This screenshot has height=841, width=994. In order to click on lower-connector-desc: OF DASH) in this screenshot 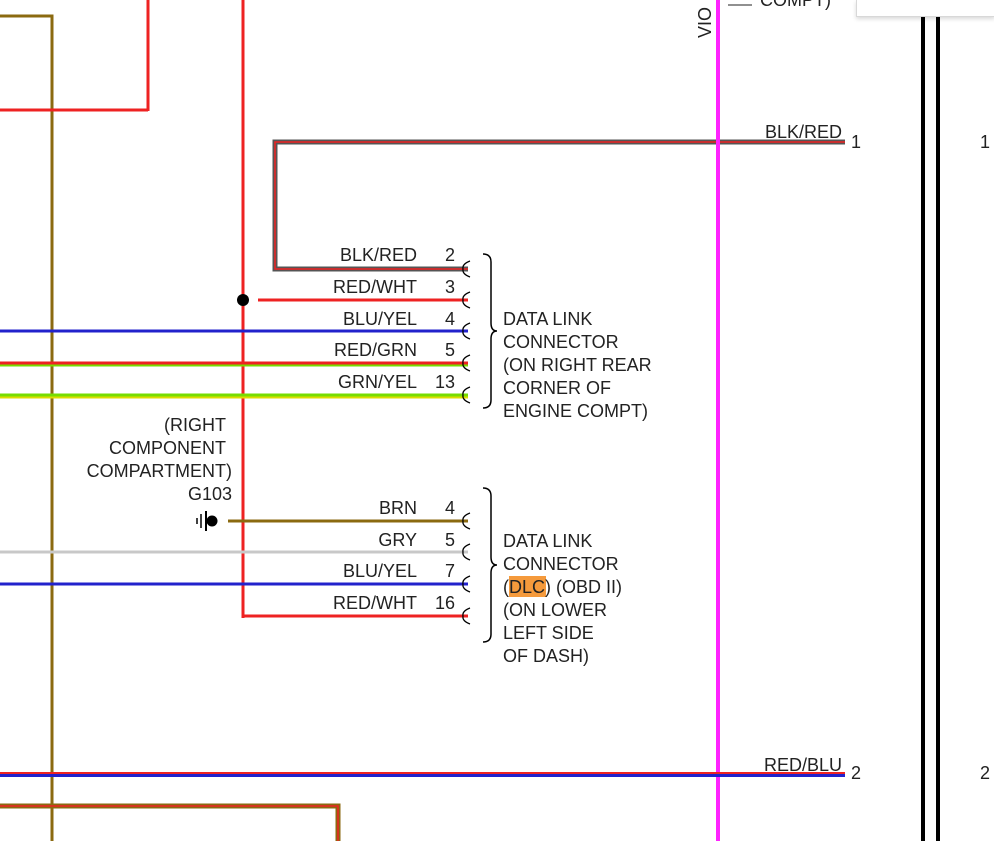, I will do `click(546, 656)`.